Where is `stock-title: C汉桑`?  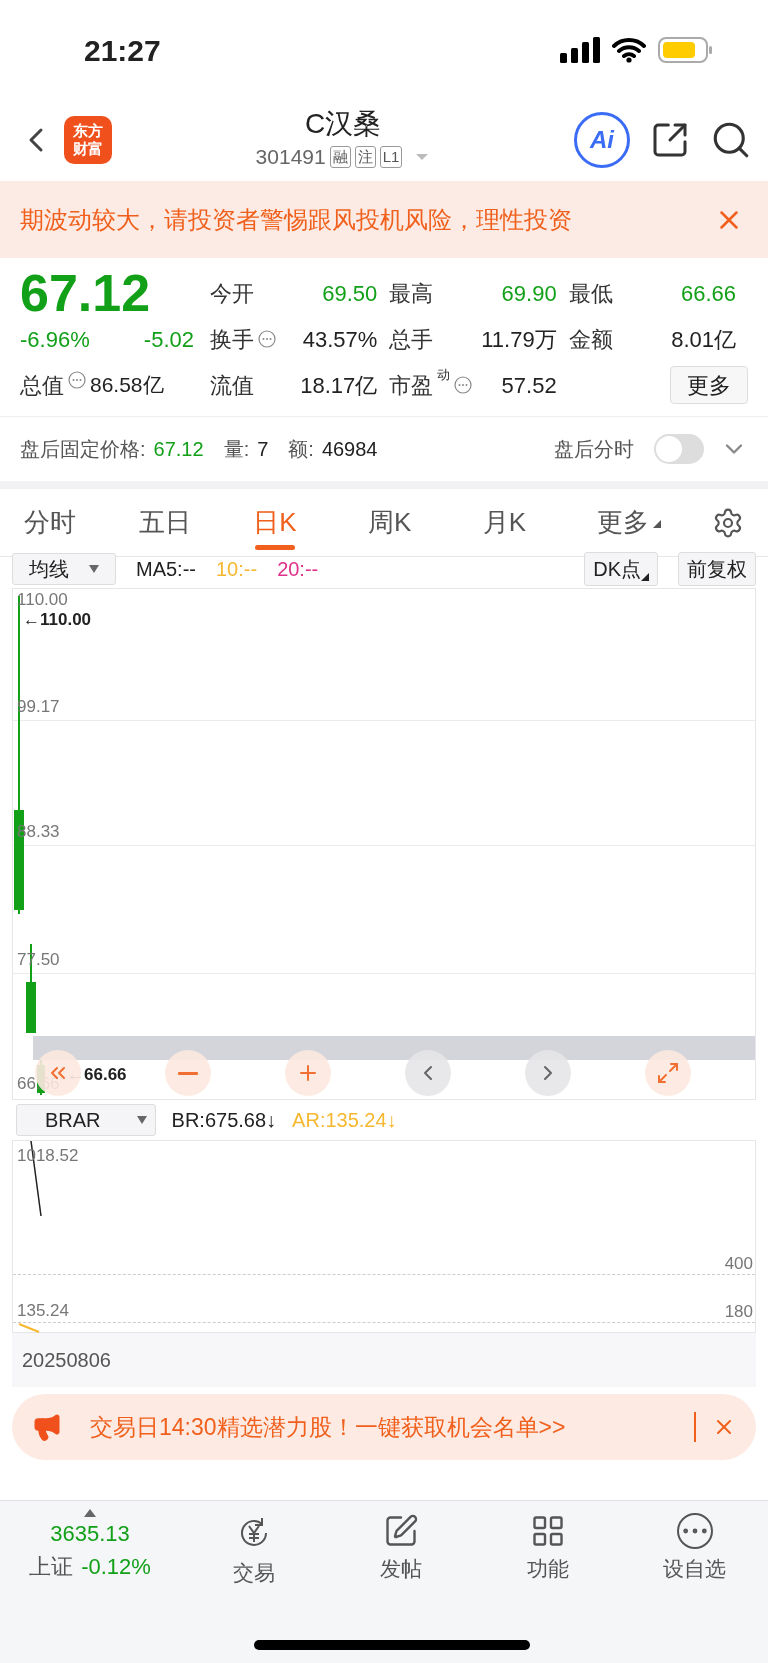 stock-title: C汉桑 is located at coordinates (343, 124).